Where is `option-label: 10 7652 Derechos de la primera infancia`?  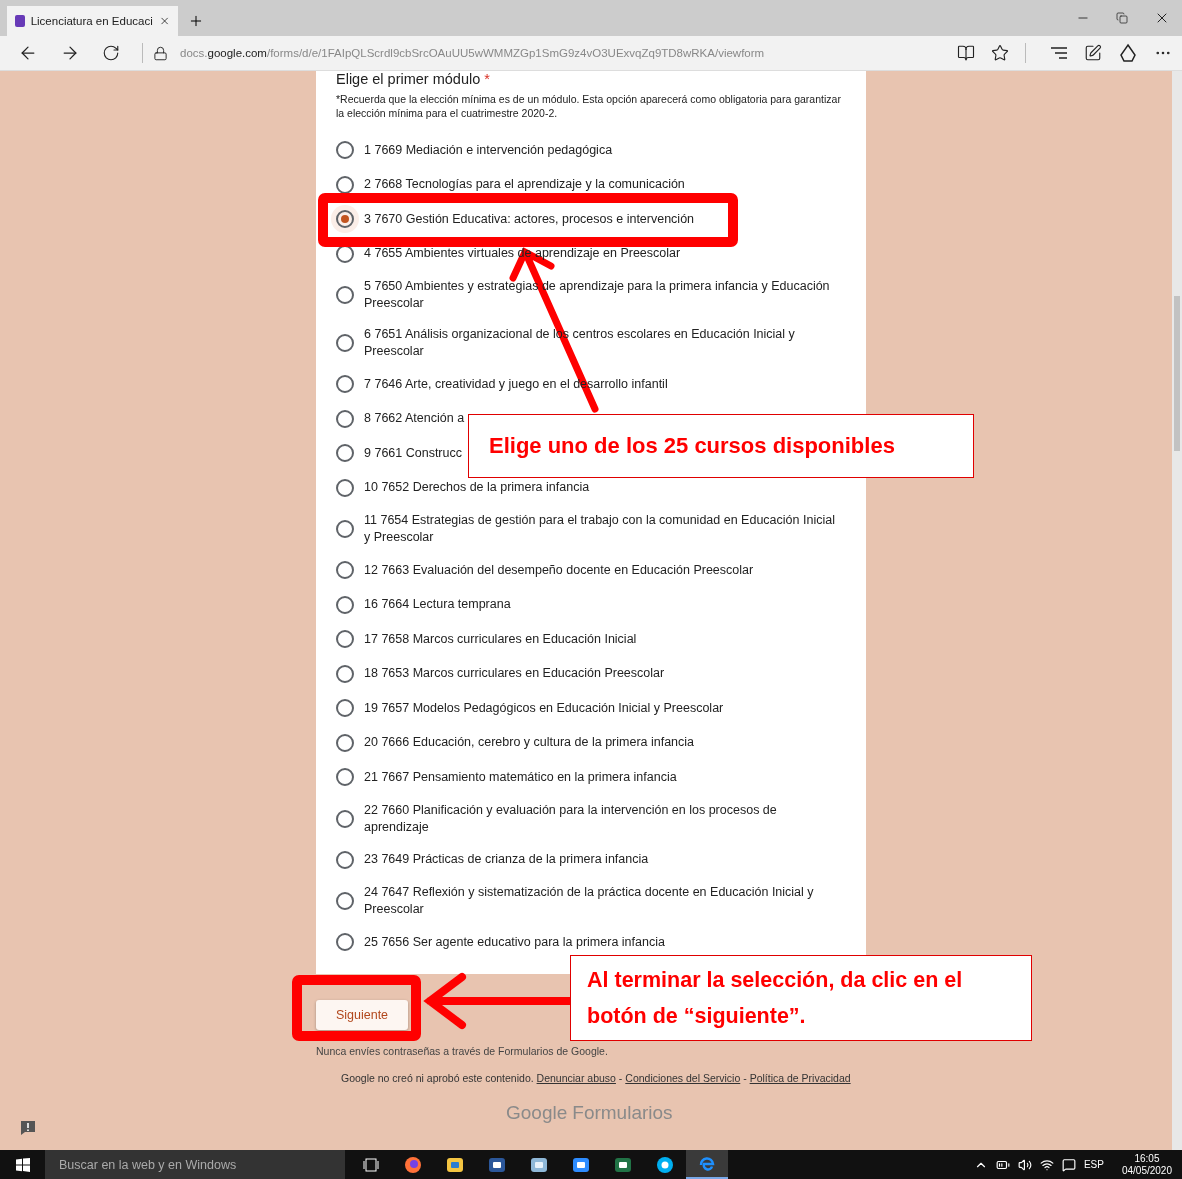 option-label: 10 7652 Derechos de la primera infancia is located at coordinates (477, 488).